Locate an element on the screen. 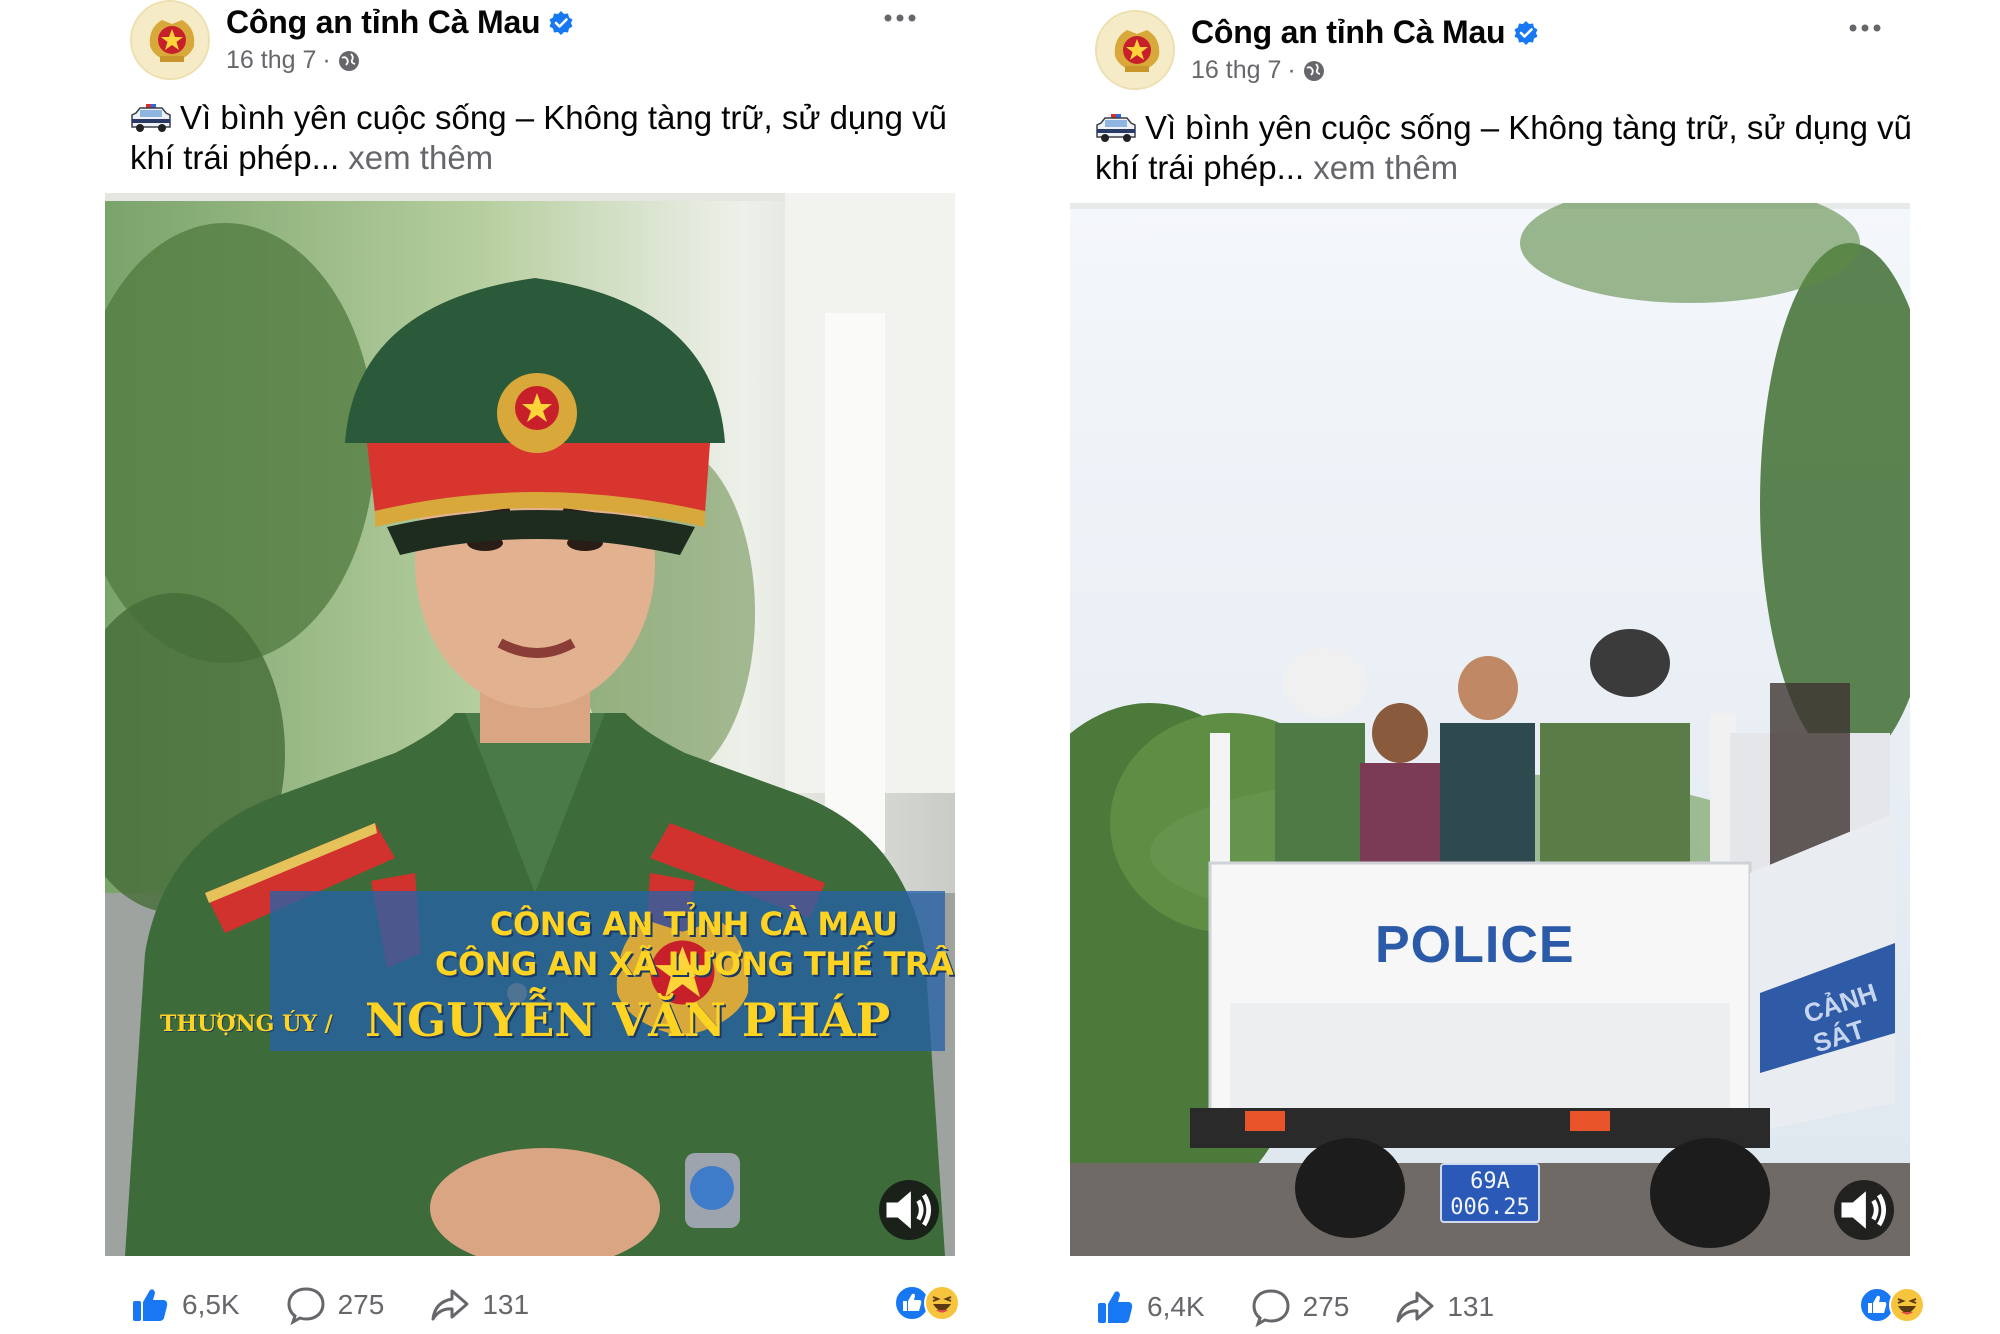 The width and height of the screenshot is (2000, 1334). like-button: 6,5K is located at coordinates (185, 1305).